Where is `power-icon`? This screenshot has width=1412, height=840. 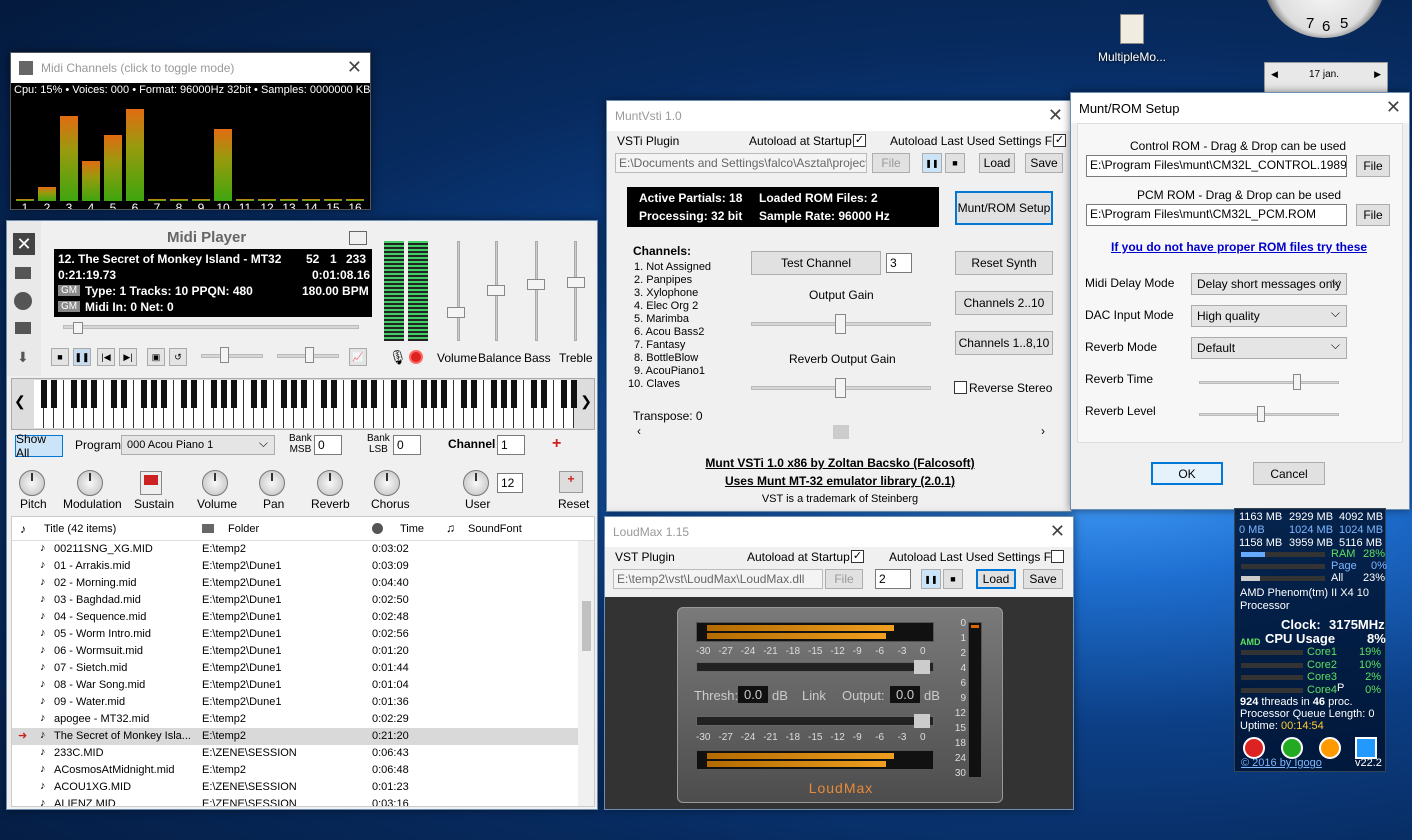 power-icon is located at coordinates (1254, 748).